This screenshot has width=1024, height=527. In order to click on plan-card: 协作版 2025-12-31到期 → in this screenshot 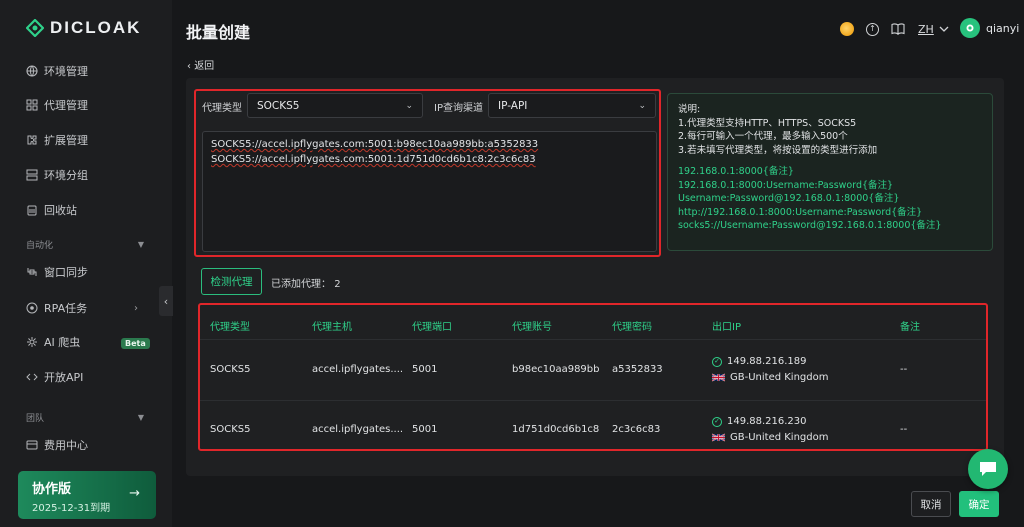, I will do `click(87, 495)`.